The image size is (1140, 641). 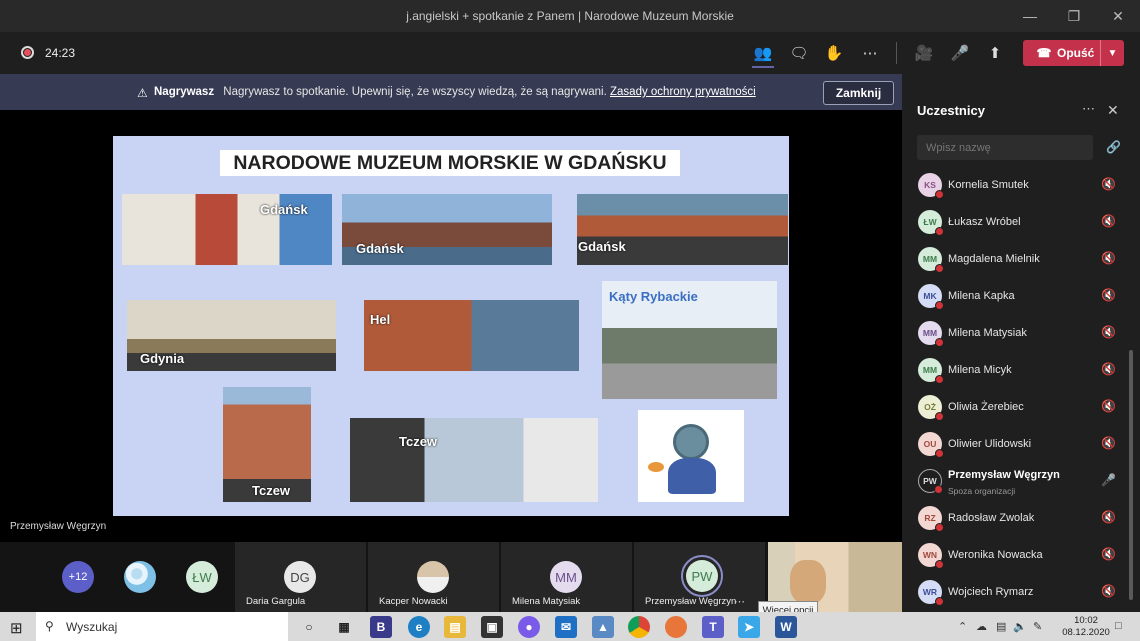 I want to click on panel-scrollbar, so click(x=1131, y=475).